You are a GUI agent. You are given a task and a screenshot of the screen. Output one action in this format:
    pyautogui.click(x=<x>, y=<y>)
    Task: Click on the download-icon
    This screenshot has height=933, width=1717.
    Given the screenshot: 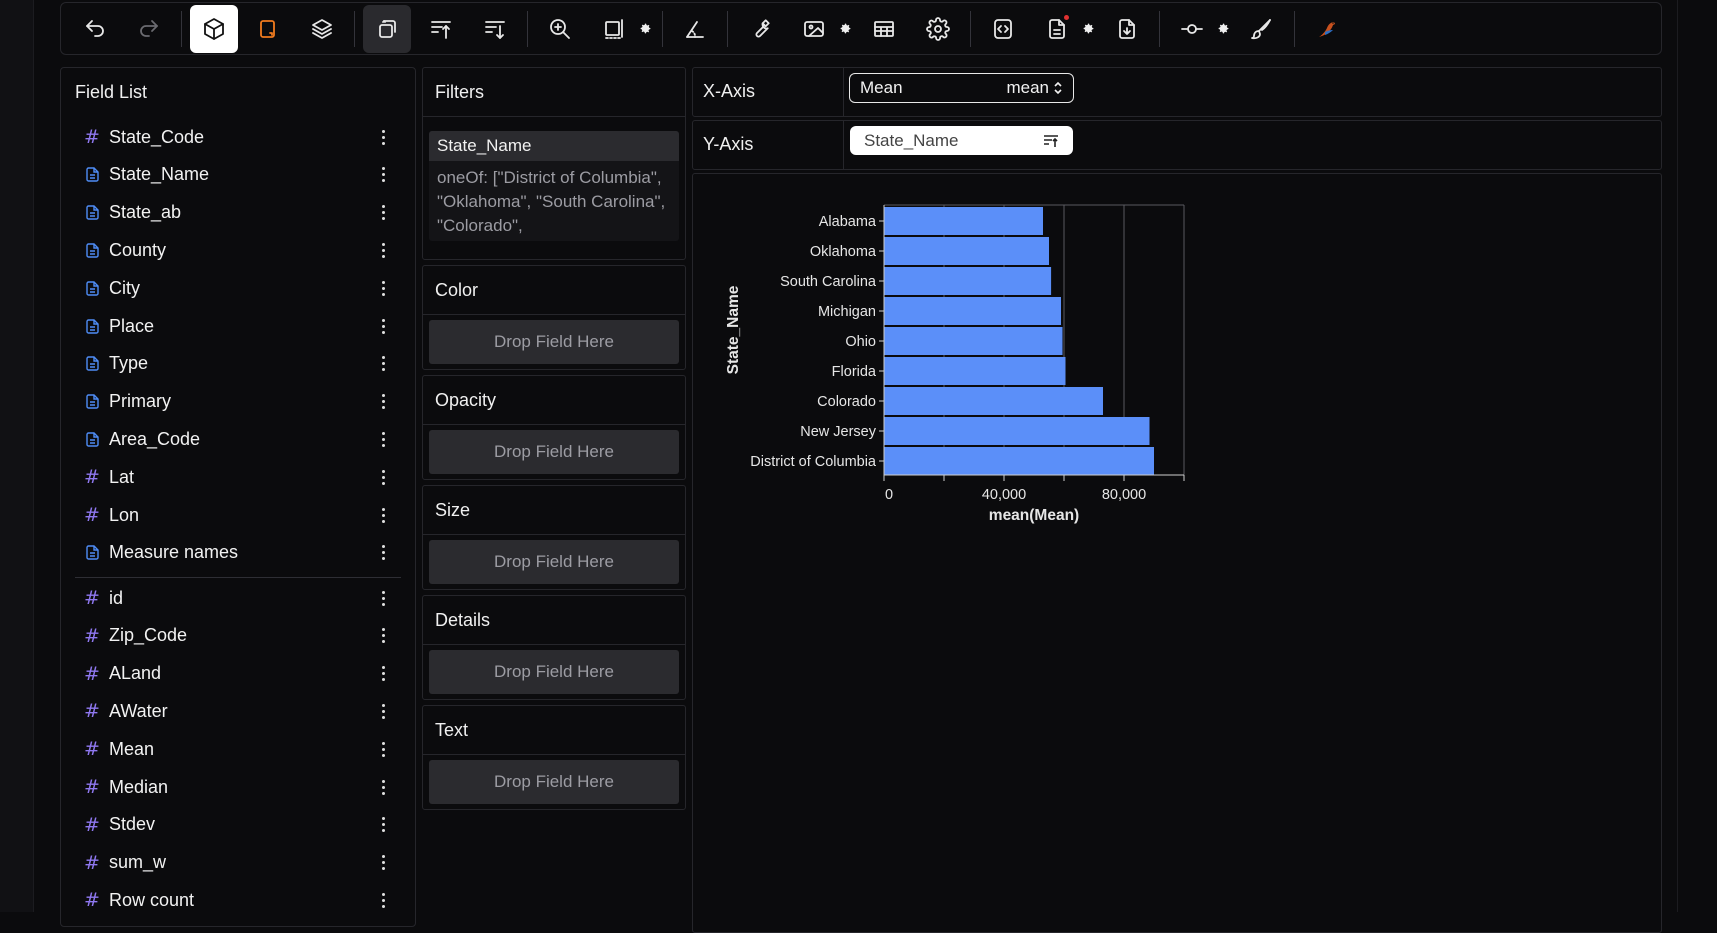 What is the action you would take?
    pyautogui.click(x=1127, y=29)
    